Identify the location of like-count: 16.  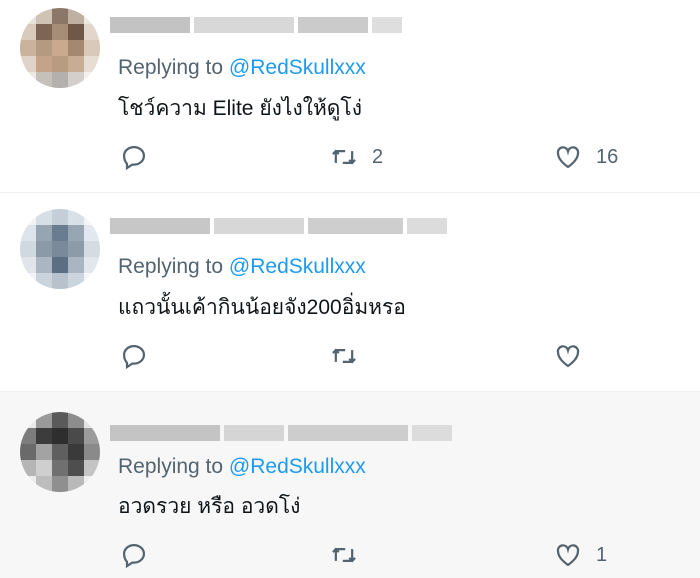
(607, 156).